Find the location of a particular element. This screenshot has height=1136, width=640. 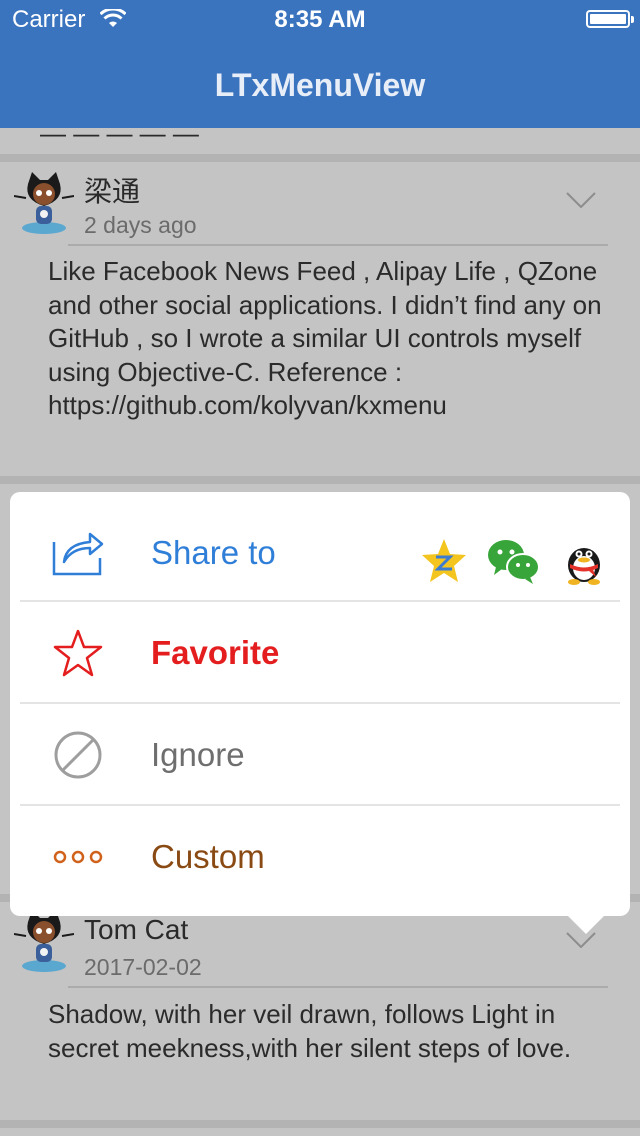

star-icon is located at coordinates (78, 653).